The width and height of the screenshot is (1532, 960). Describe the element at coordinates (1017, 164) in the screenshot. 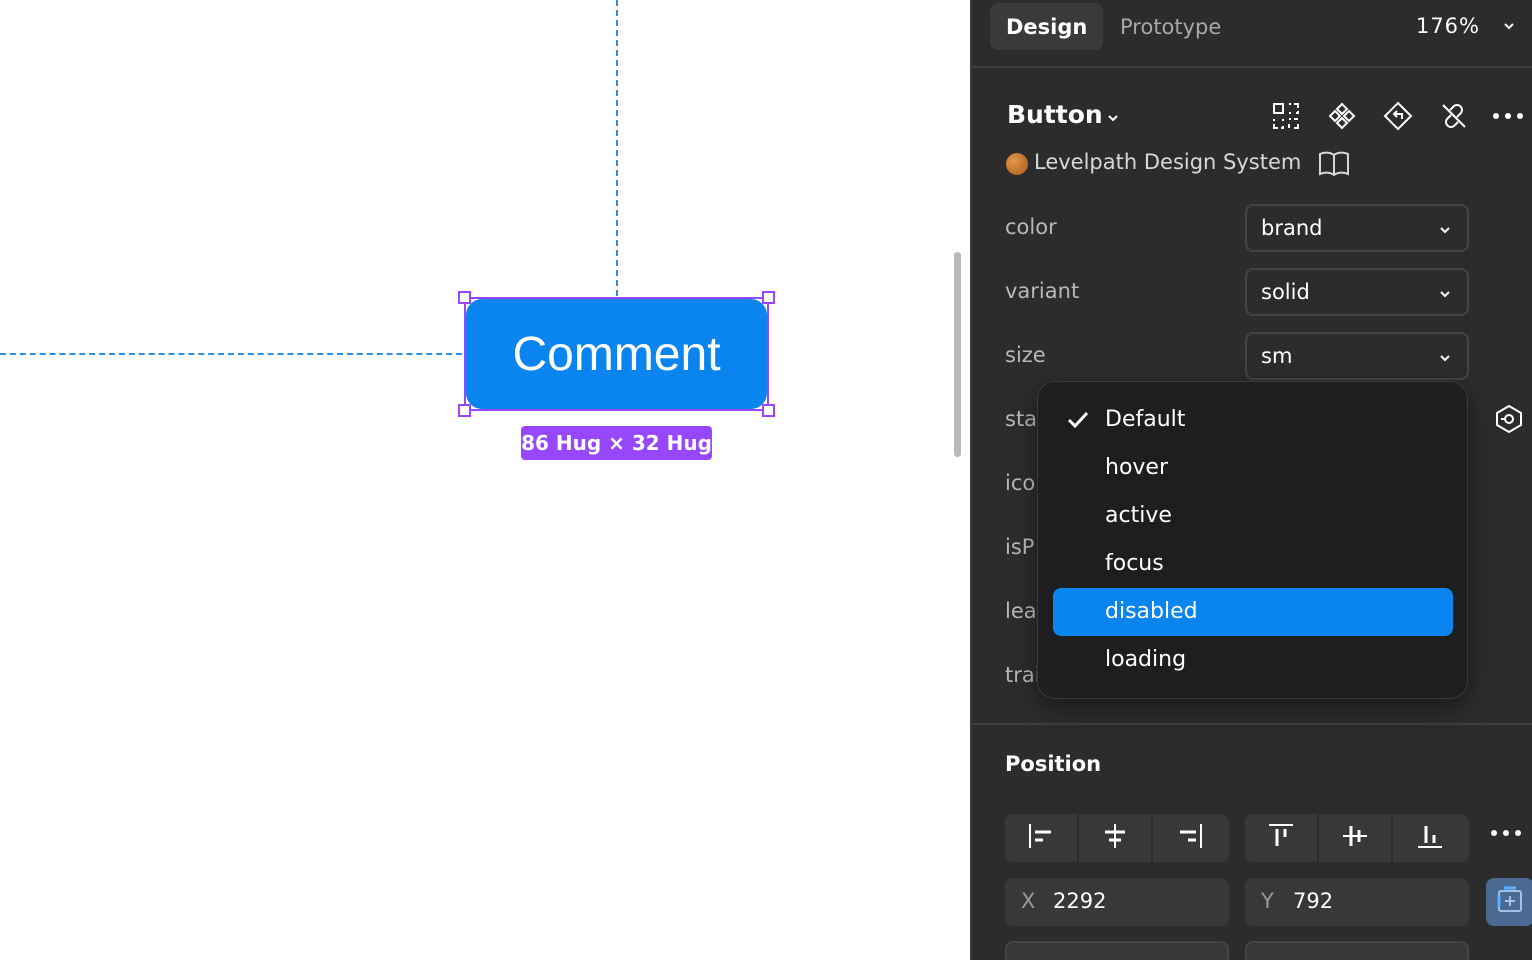

I see `library-dot-icon` at that location.